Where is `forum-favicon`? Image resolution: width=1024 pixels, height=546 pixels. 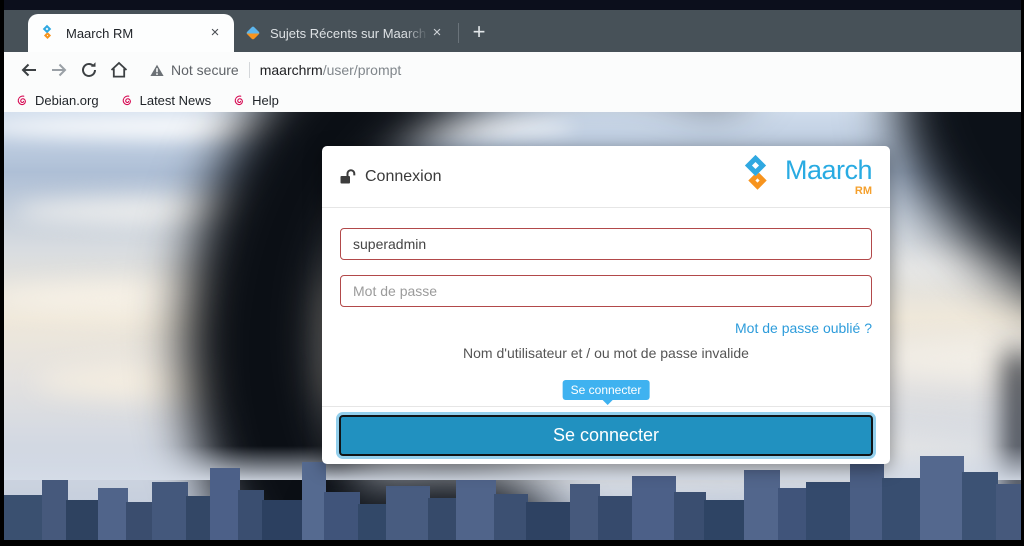 forum-favicon is located at coordinates (253, 33).